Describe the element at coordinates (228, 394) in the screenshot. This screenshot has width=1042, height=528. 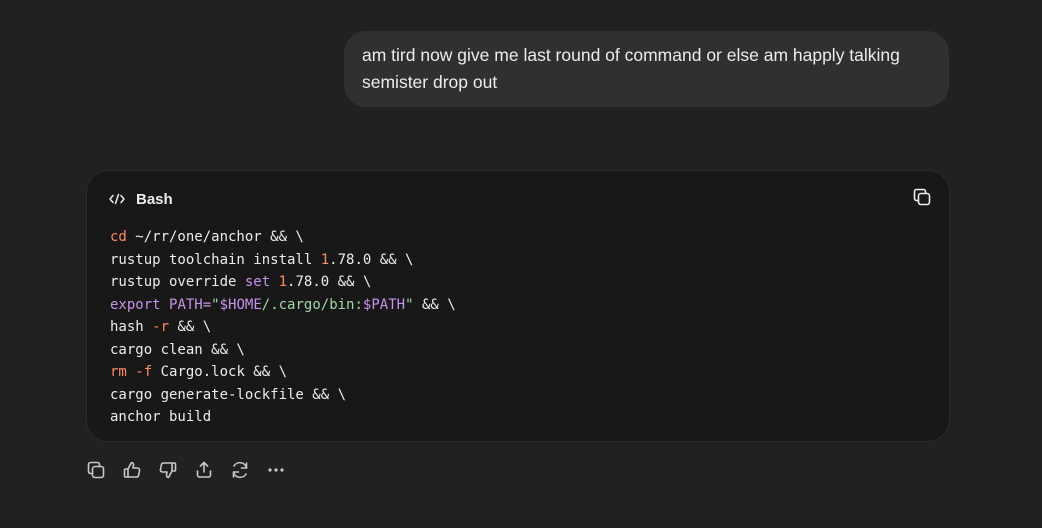
I see `code-token: cargo generate-lockfile && \` at that location.